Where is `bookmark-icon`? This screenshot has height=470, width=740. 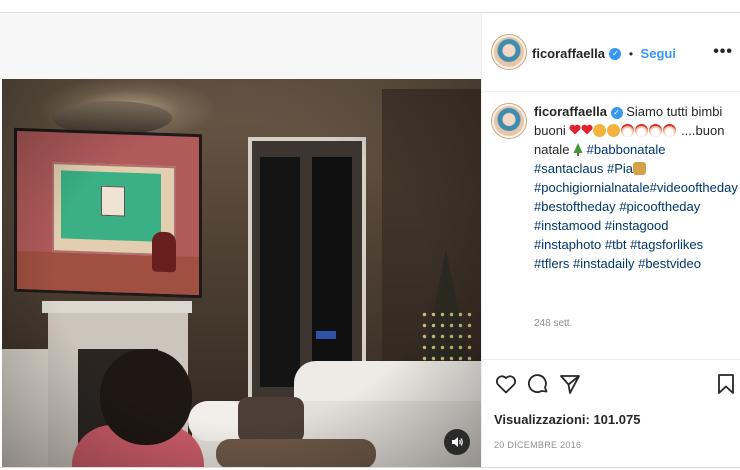 bookmark-icon is located at coordinates (726, 384).